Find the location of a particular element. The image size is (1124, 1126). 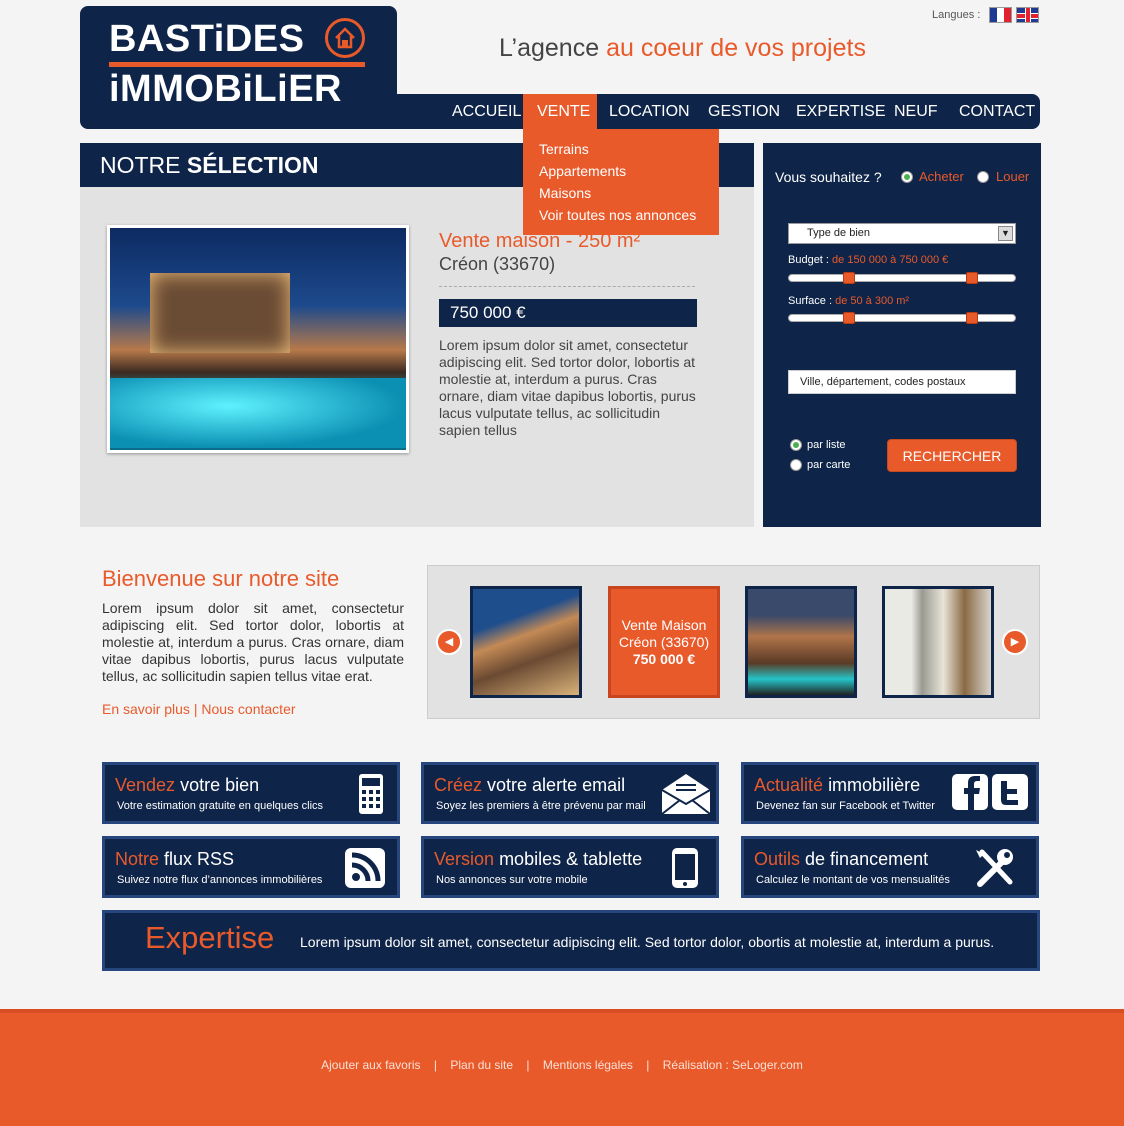

tile-rest: immobilière is located at coordinates (874, 785).